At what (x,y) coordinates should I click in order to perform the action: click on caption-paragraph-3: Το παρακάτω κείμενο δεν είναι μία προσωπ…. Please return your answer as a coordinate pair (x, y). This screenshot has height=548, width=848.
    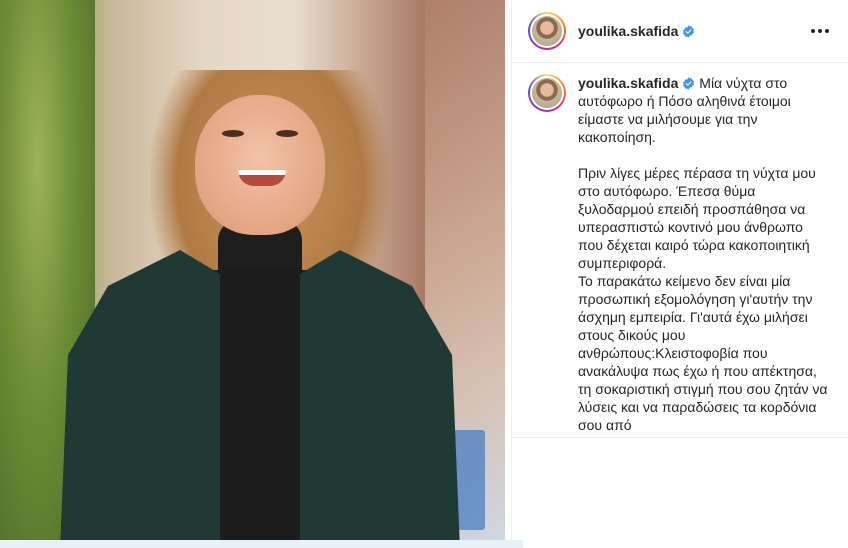
    Looking at the image, I should click on (703, 353).